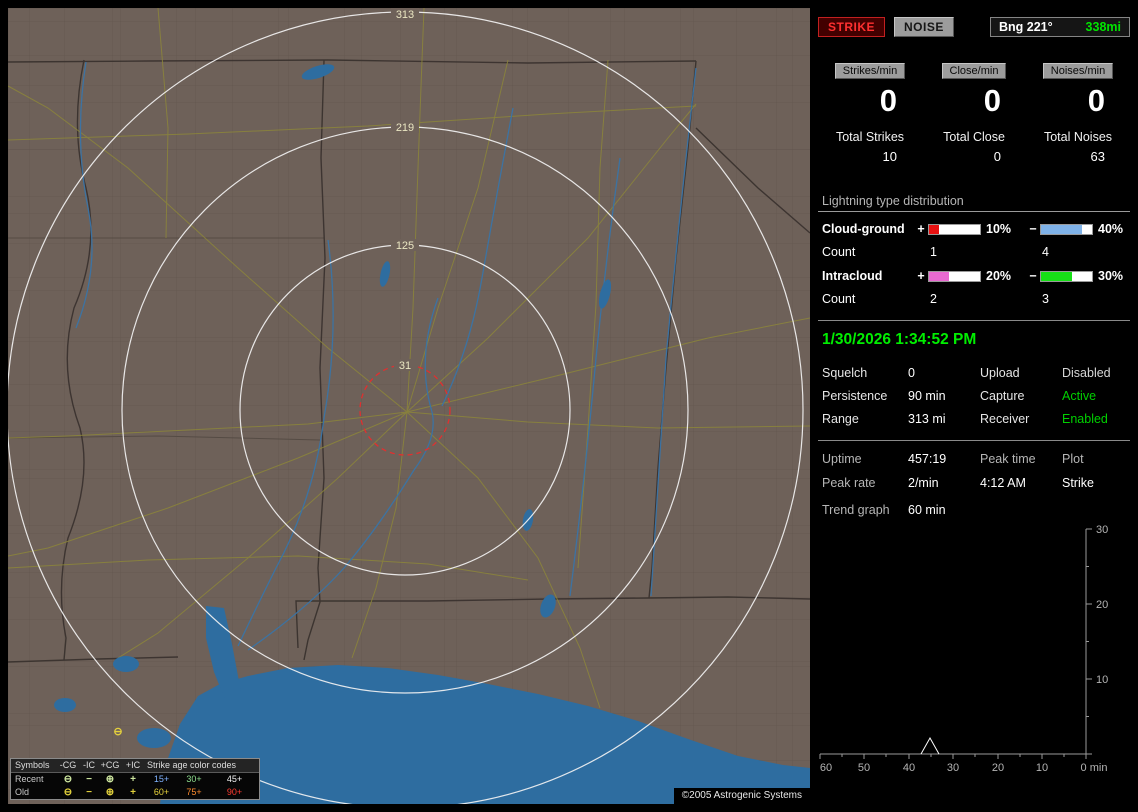 This screenshot has height=812, width=1138. I want to click on age-60: 60+, so click(161, 792).